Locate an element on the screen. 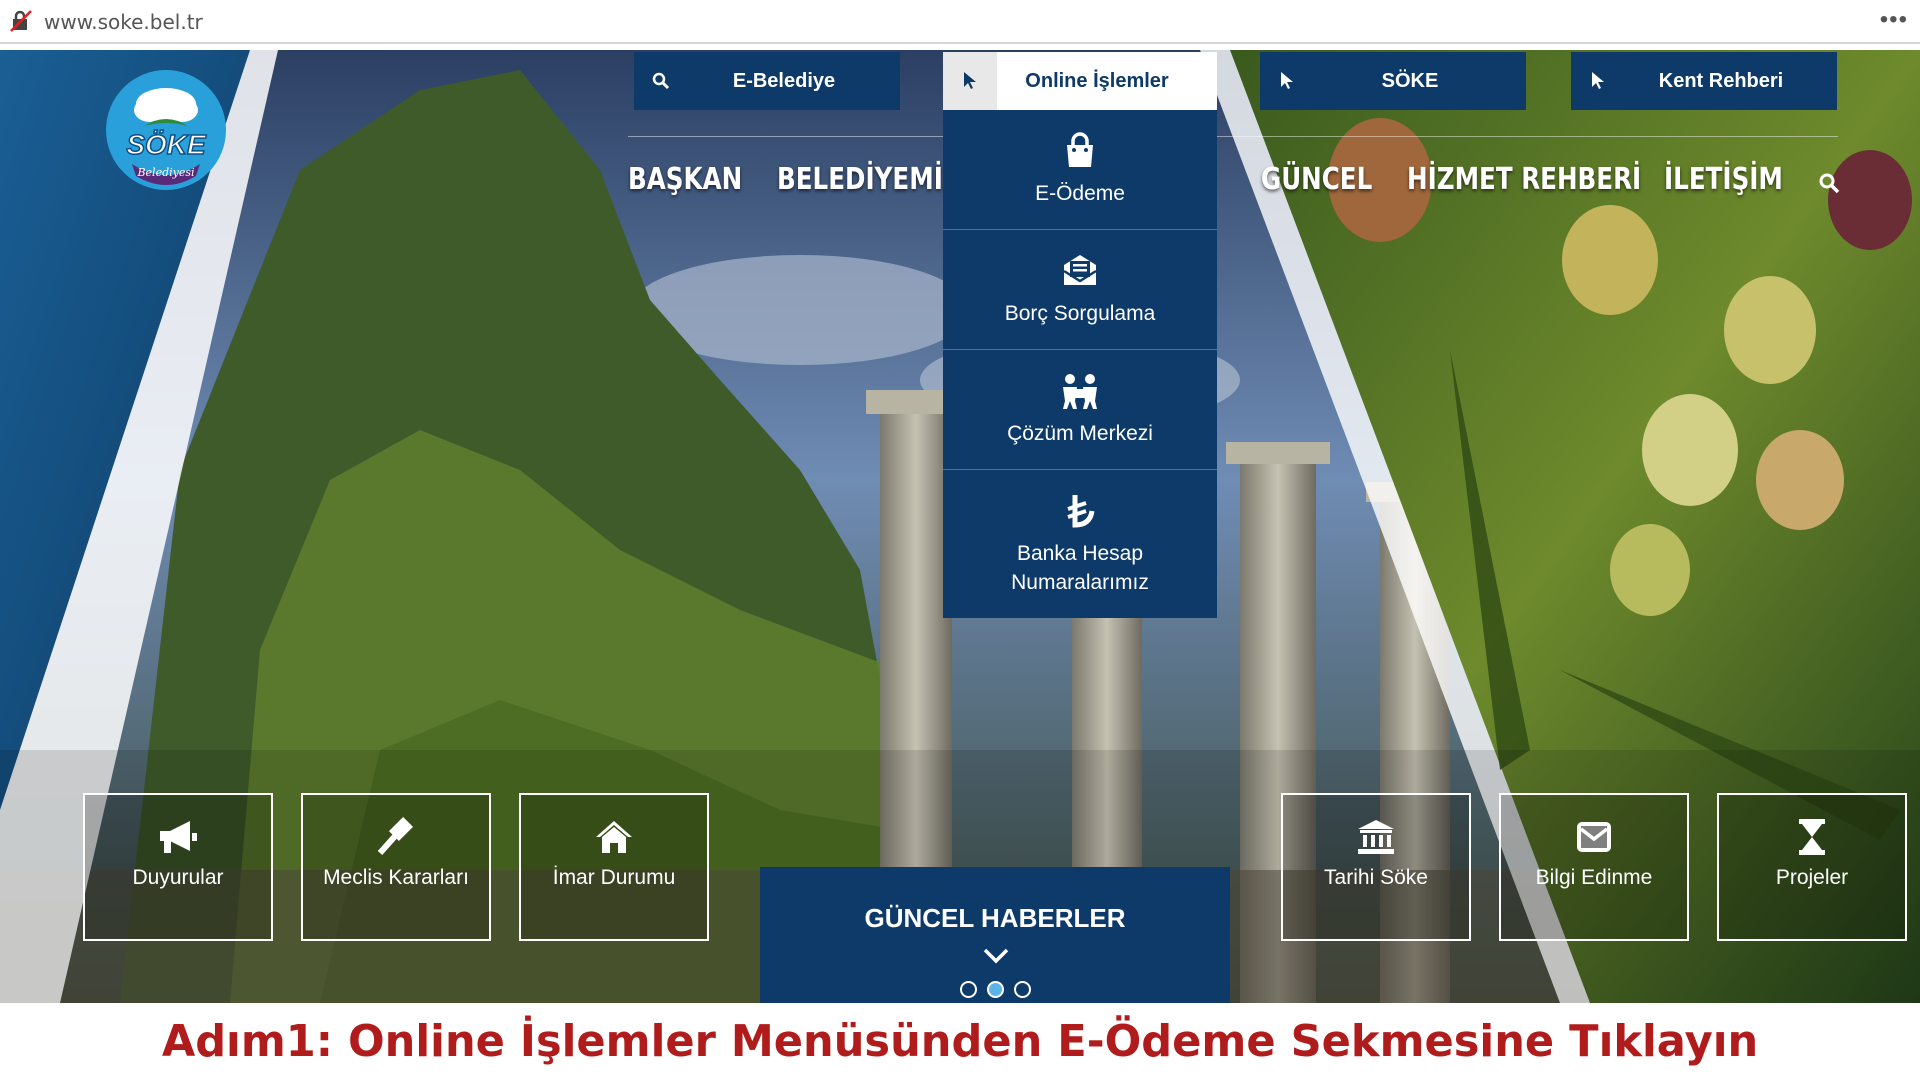 Image resolution: width=1920 pixels, height=1080 pixels. e-belediye-button: E-Belediye is located at coordinates (767, 81).